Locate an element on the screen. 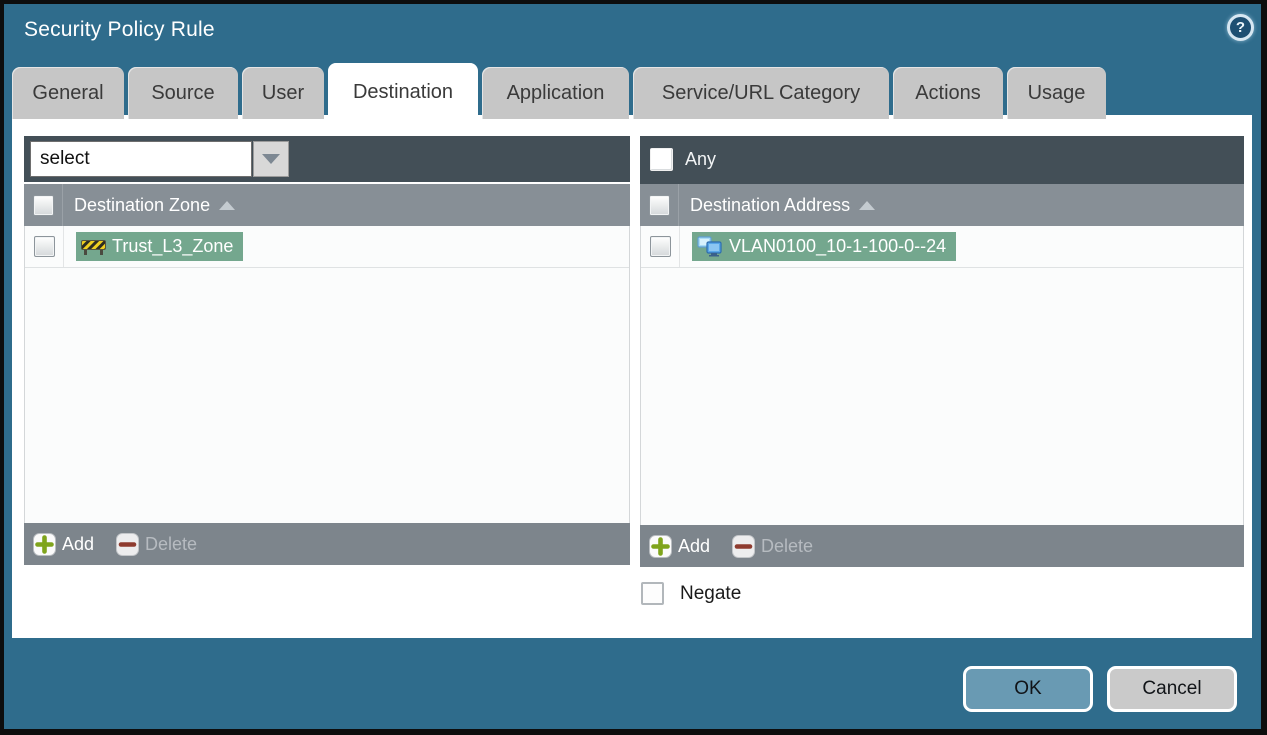 The height and width of the screenshot is (735, 1267). zone-column-header: Destination Zone is located at coordinates (327, 205).